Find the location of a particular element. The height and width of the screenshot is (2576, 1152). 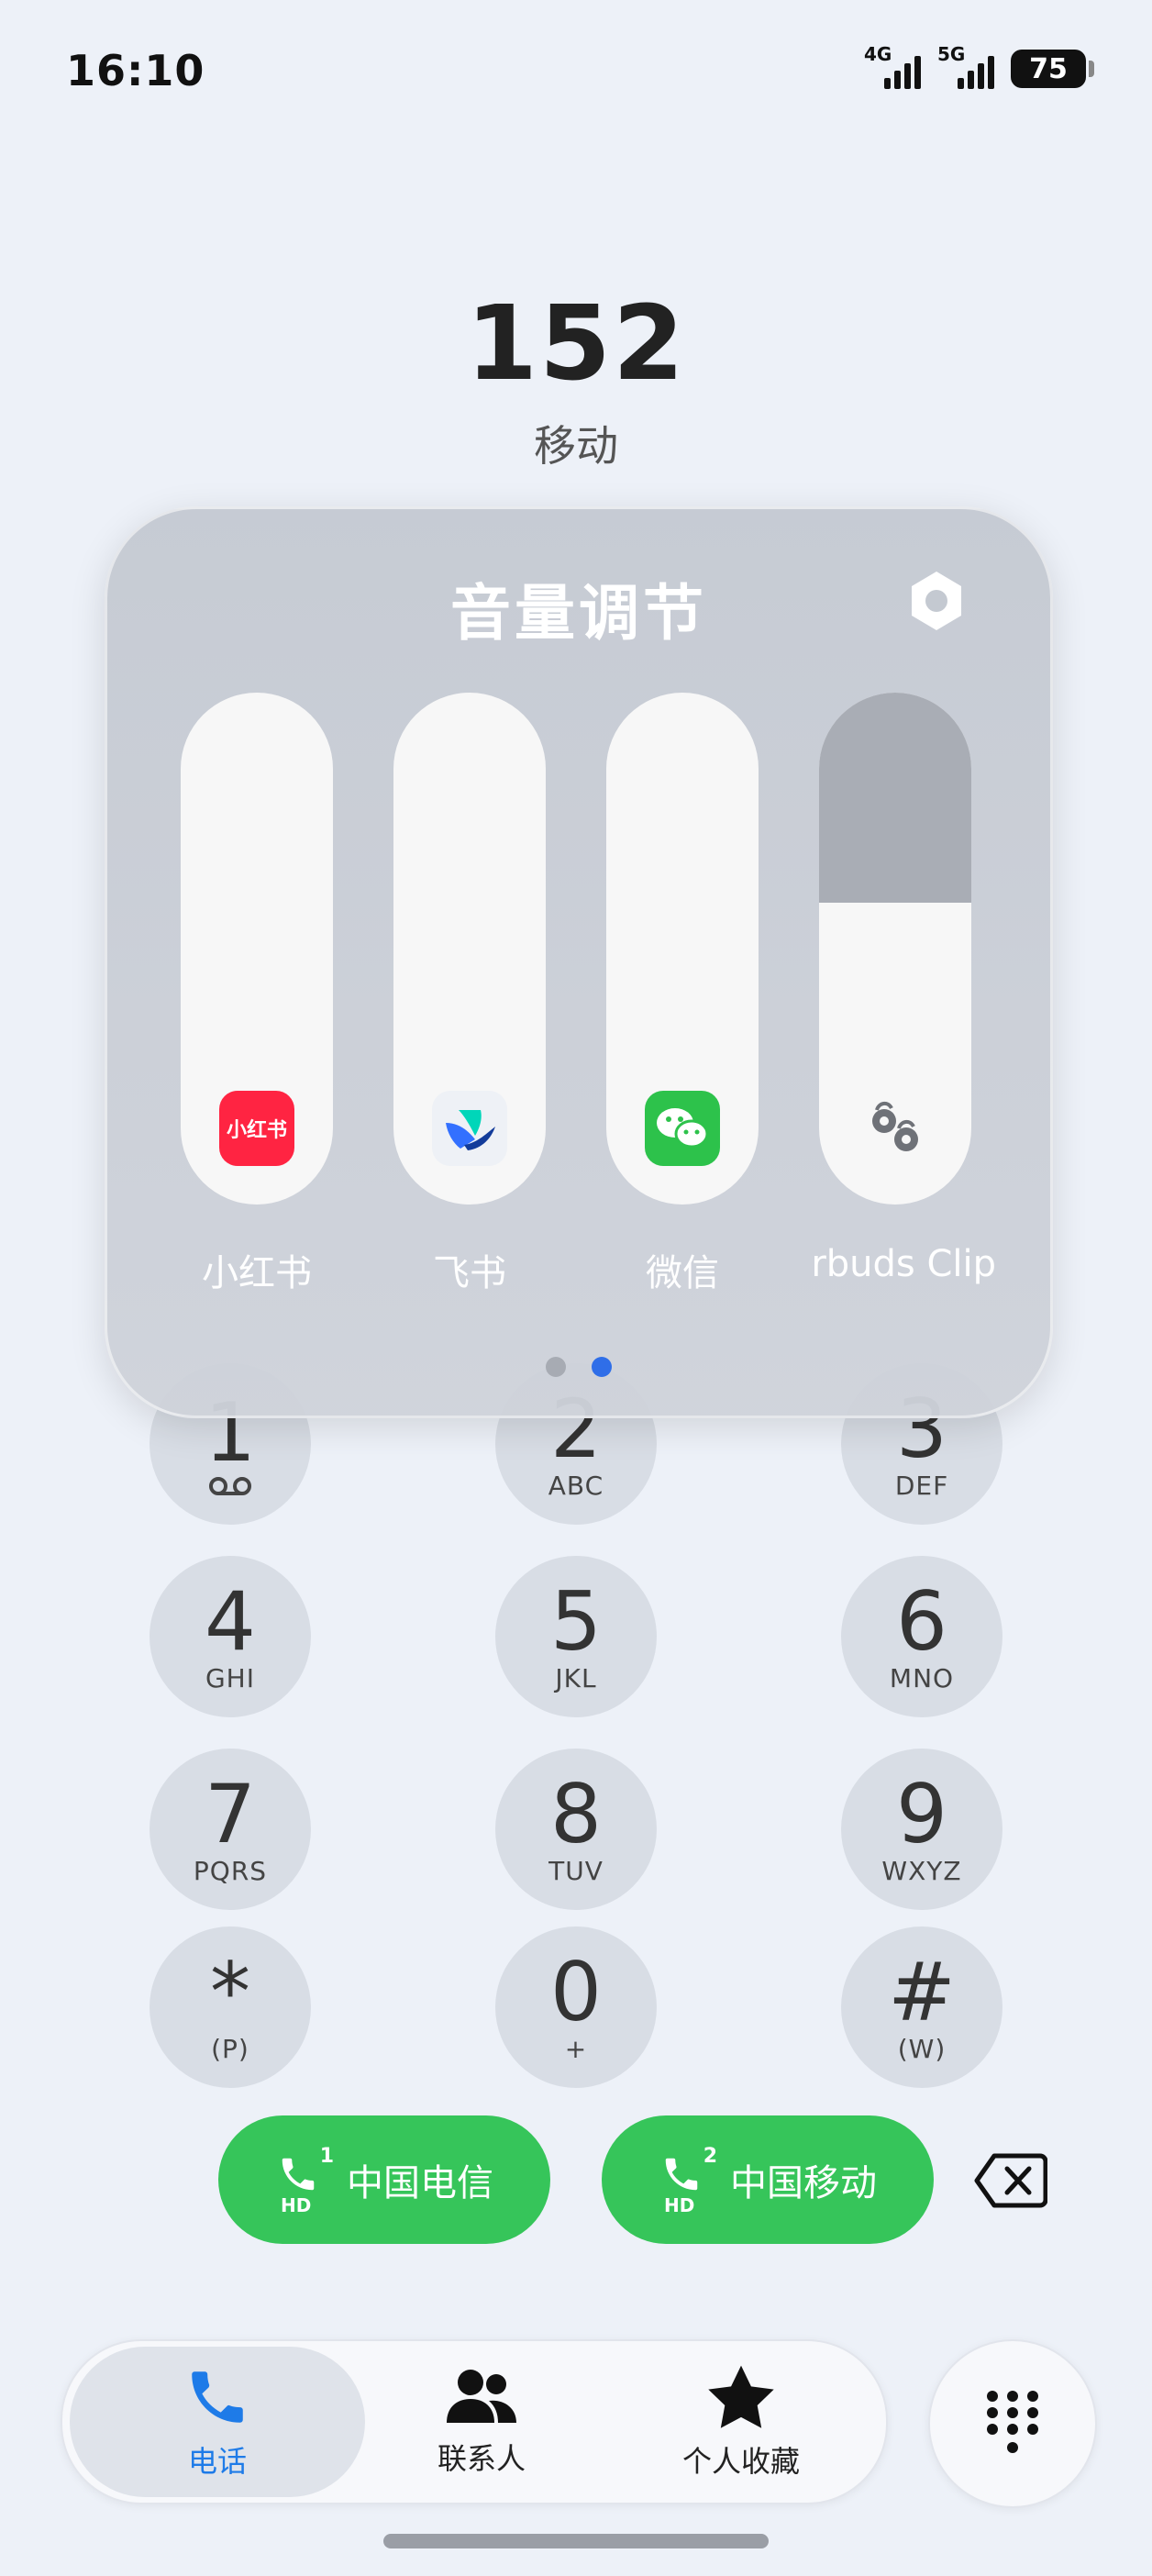

volume-slider-xiaohongshu: 小红书 is located at coordinates (257, 949).